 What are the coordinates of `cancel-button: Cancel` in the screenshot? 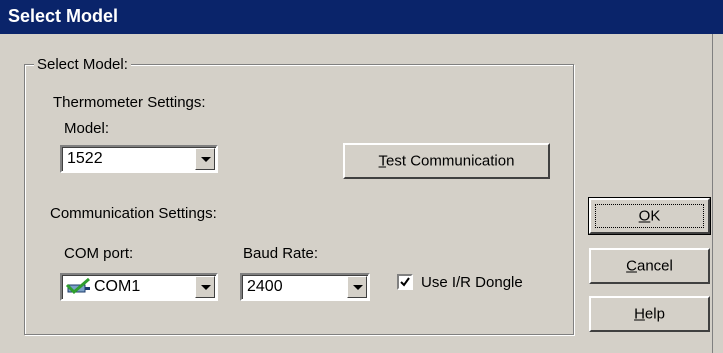 It's located at (649, 266).